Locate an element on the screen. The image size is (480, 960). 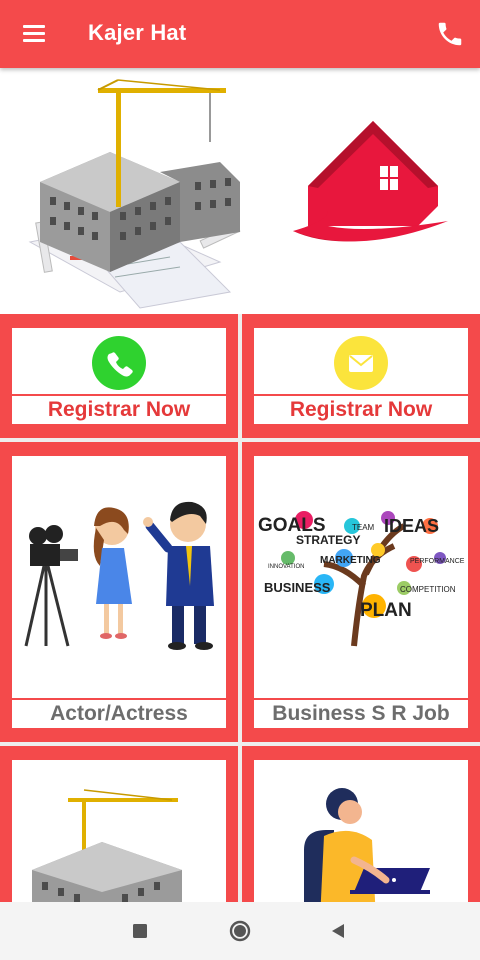
register-call-card: Registrar Now is located at coordinates (119, 376).